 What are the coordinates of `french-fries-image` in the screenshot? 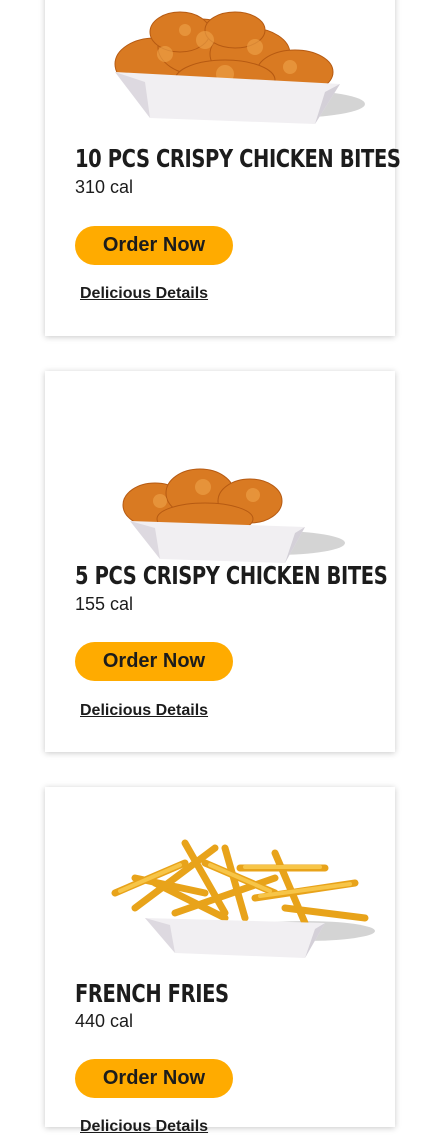 It's located at (225, 893).